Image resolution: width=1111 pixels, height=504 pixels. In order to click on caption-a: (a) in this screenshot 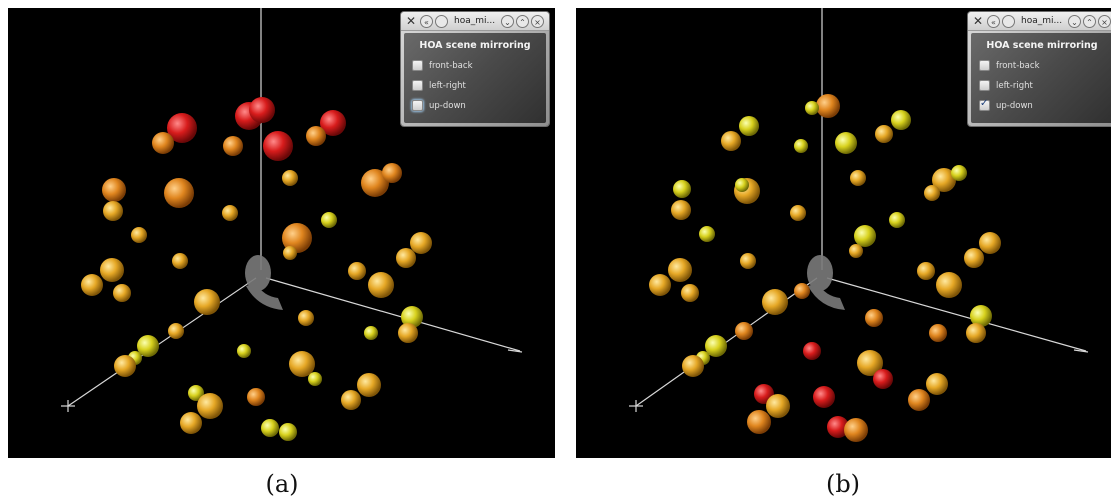, I will do `click(282, 484)`.